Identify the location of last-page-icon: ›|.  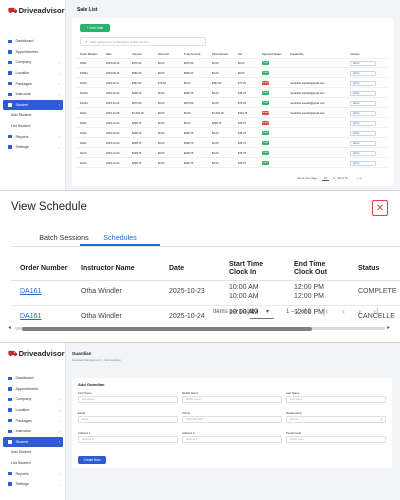
(375, 311).